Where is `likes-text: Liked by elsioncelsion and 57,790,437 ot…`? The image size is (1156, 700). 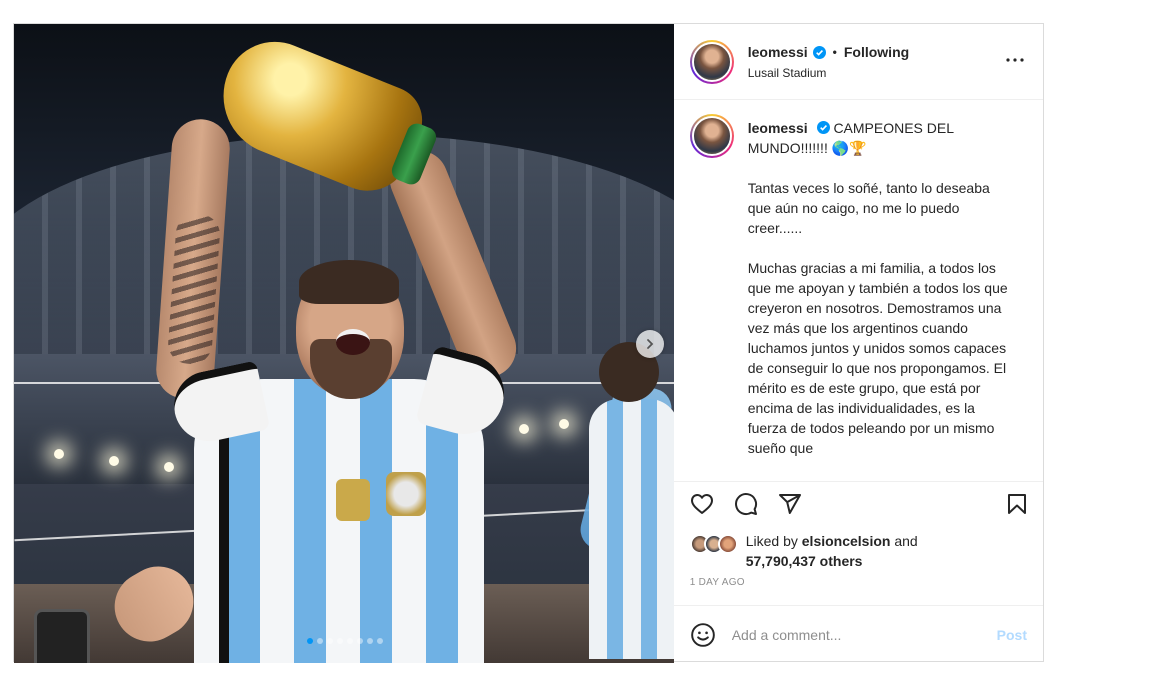 likes-text: Liked by elsioncelsion and 57,790,437 ot… is located at coordinates (832, 551).